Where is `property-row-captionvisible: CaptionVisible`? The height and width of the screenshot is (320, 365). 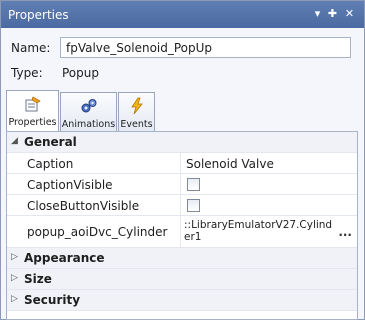 property-row-captionvisible: CaptionVisible is located at coordinates (182, 184).